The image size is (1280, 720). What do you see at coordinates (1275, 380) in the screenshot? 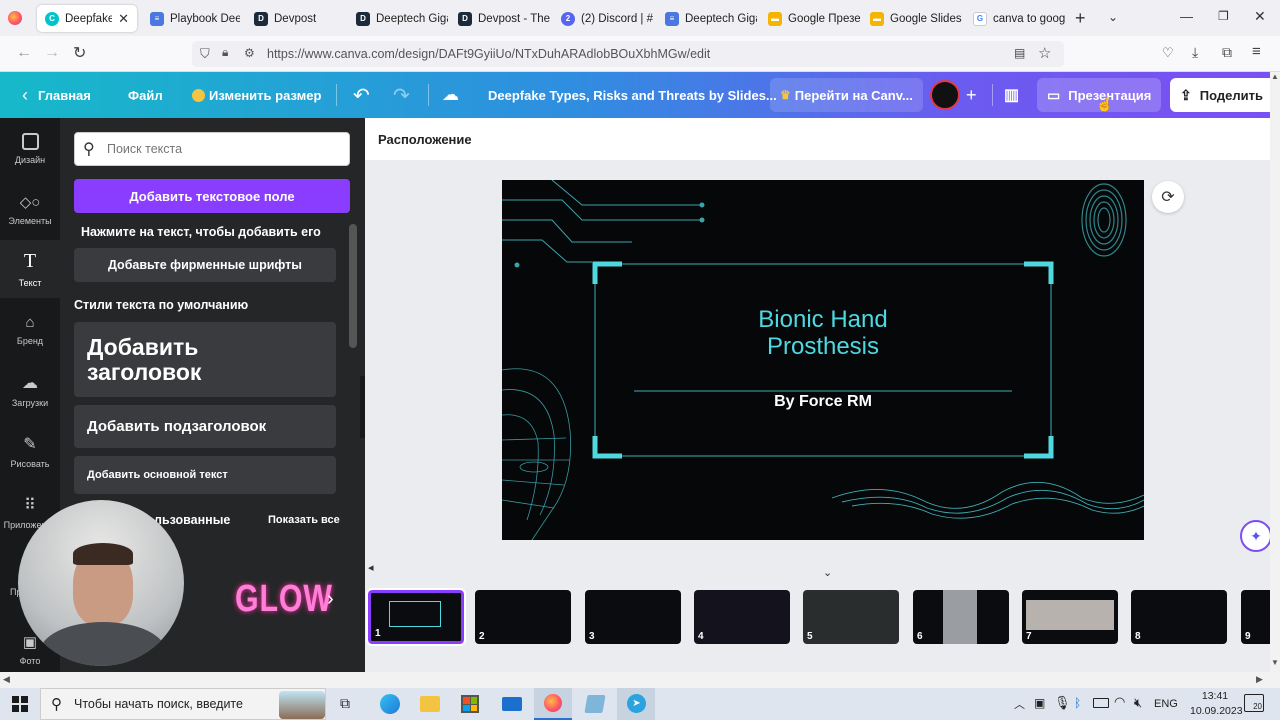
I see `page-scrollbar: ▲ ▼` at bounding box center [1275, 380].